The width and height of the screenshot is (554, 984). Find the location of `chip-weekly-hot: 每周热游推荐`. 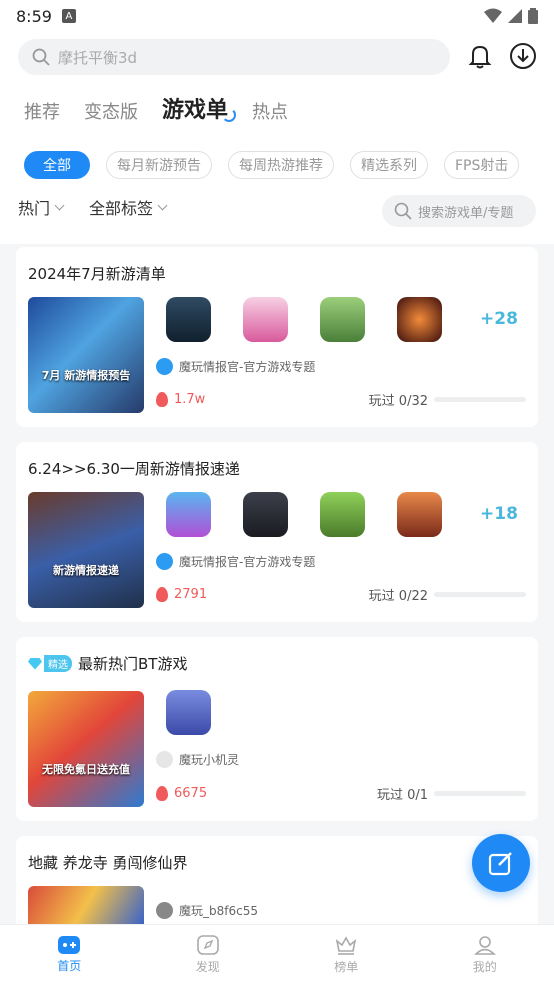

chip-weekly-hot: 每周热游推荐 is located at coordinates (281, 165).